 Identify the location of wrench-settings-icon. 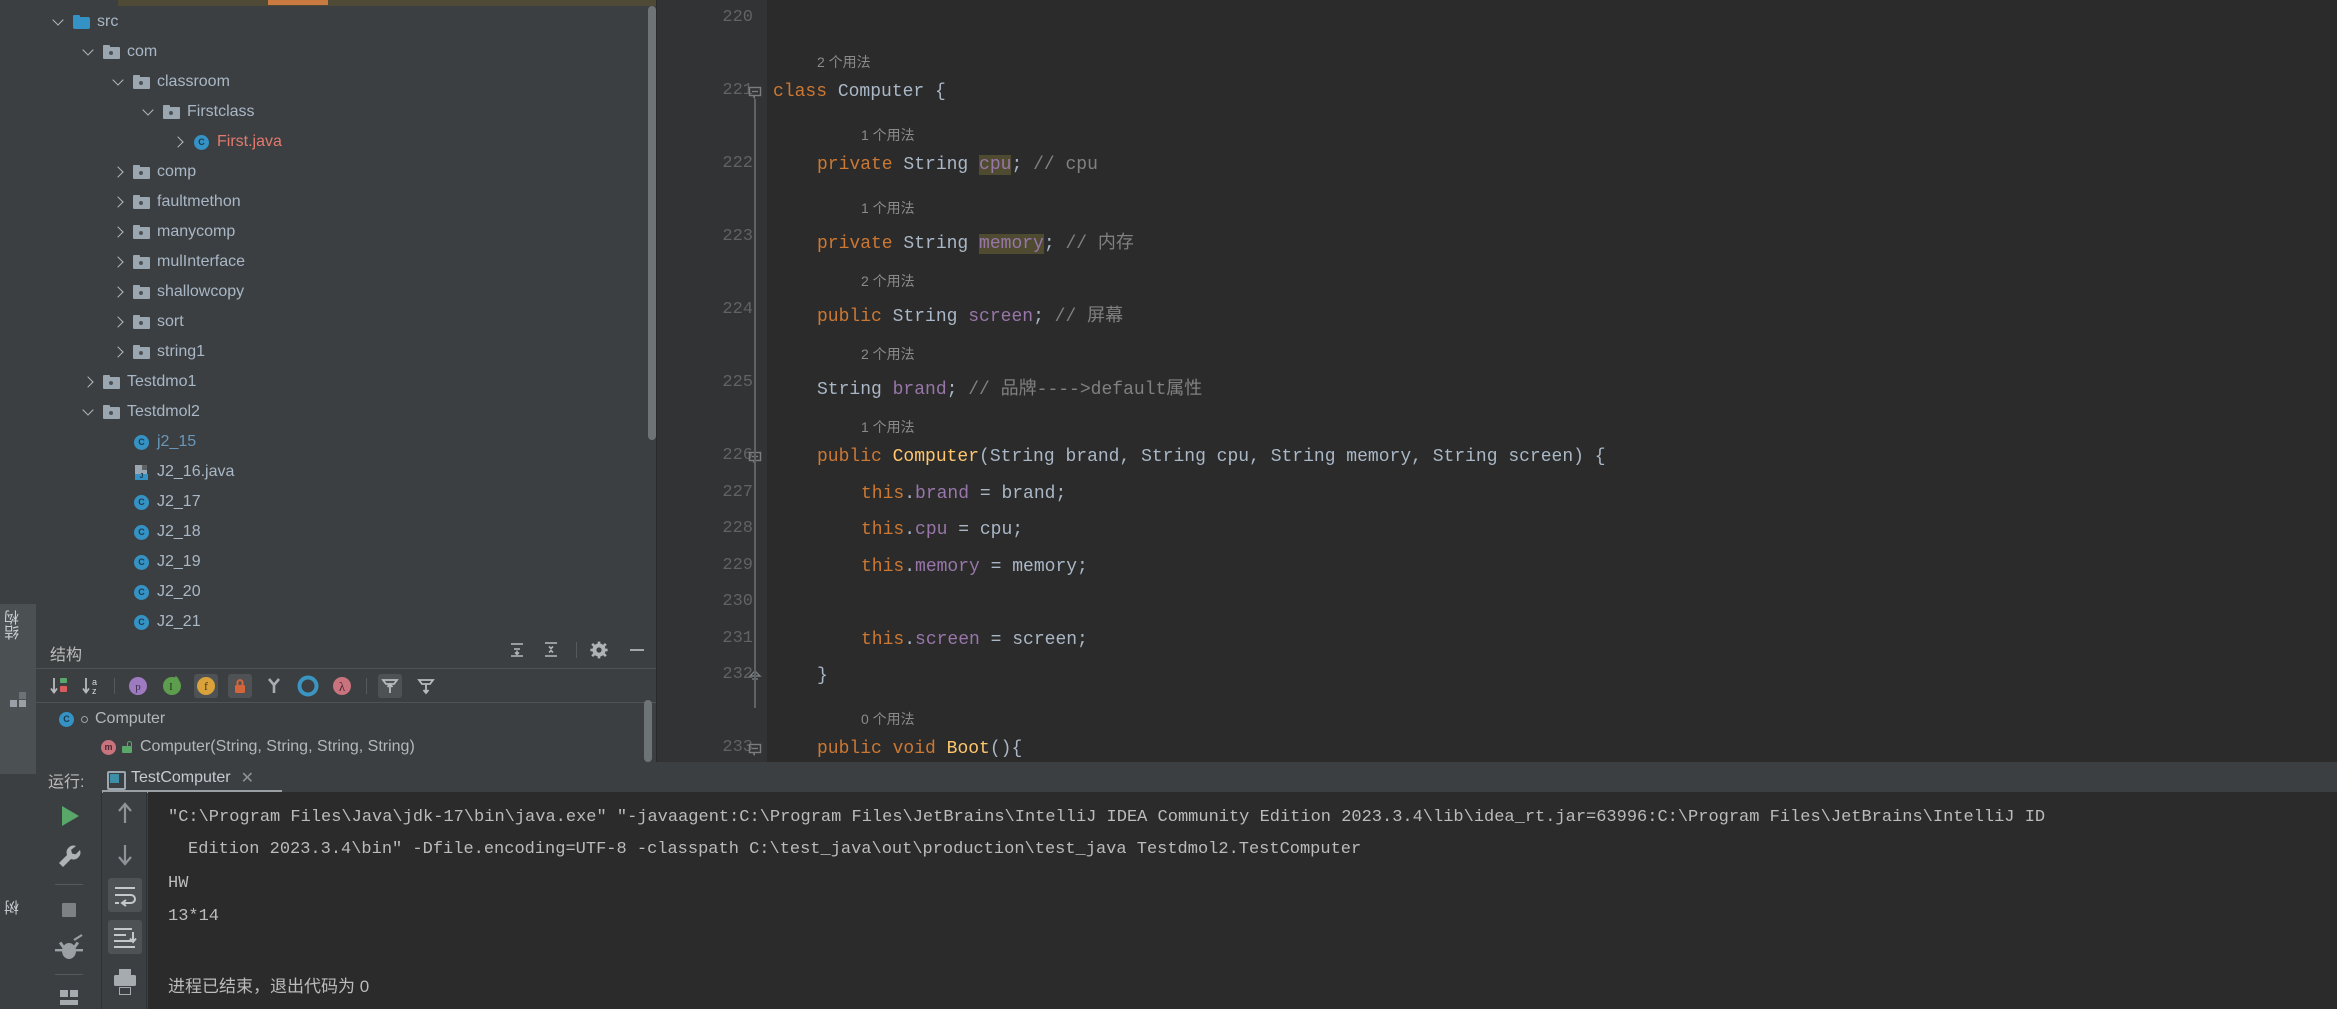
(69, 858).